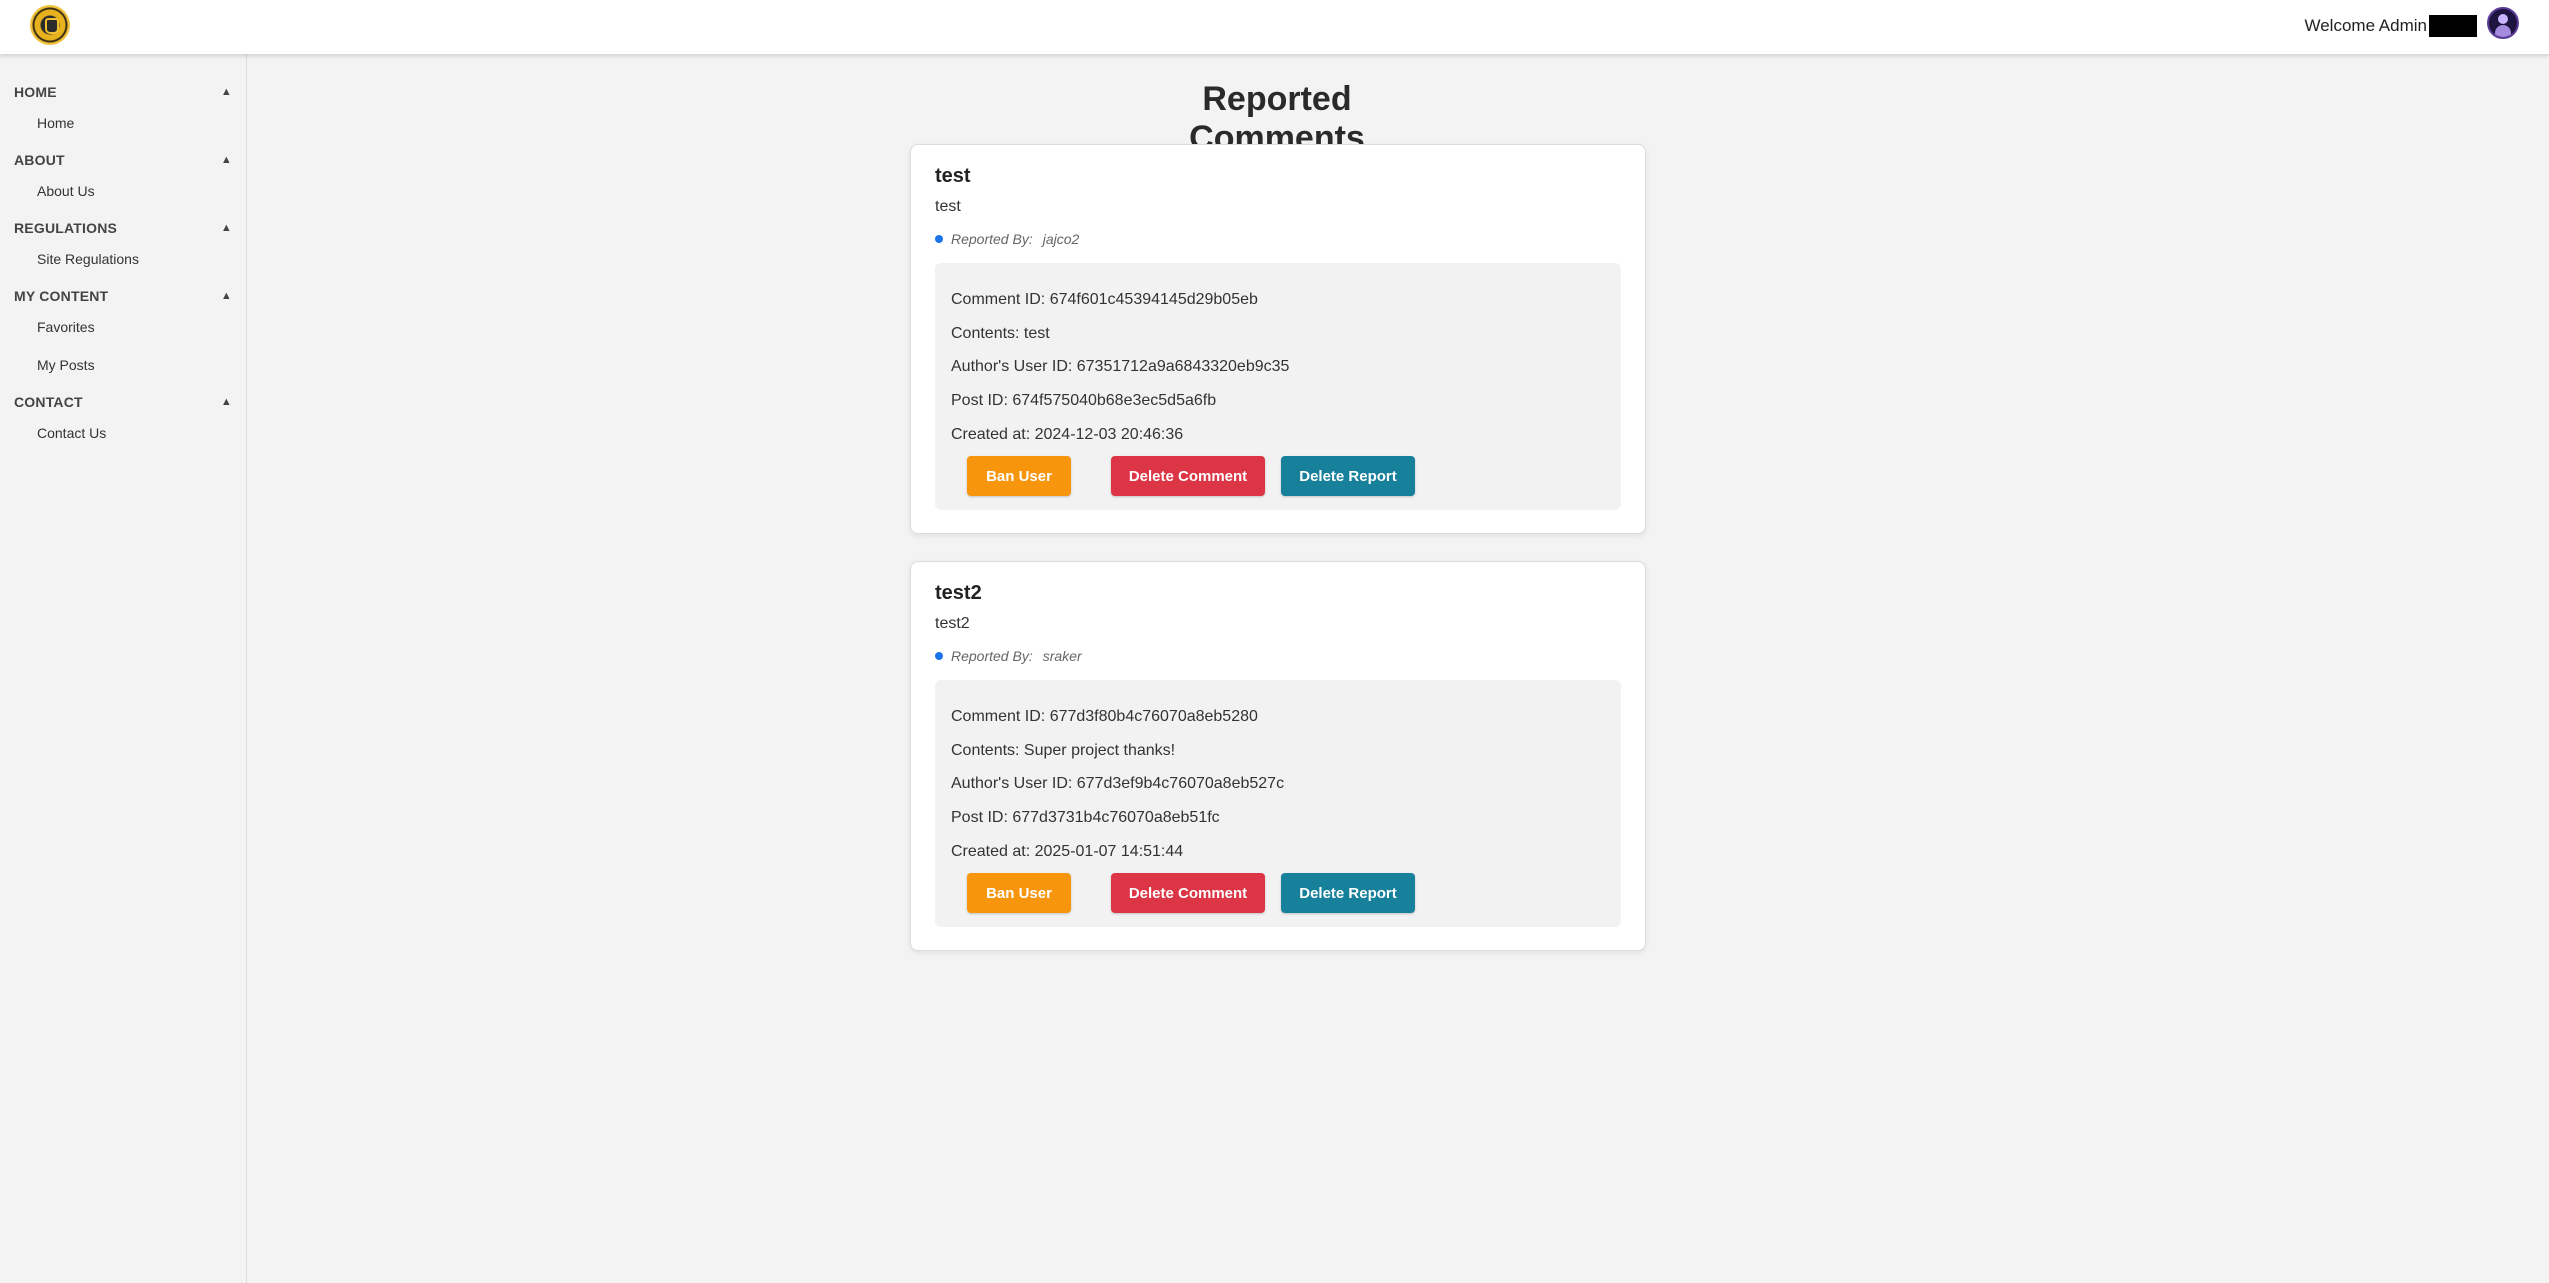 This screenshot has height=1283, width=2549. What do you see at coordinates (123, 160) in the screenshot?
I see `sidebar-section-about: ABOUT ▲` at bounding box center [123, 160].